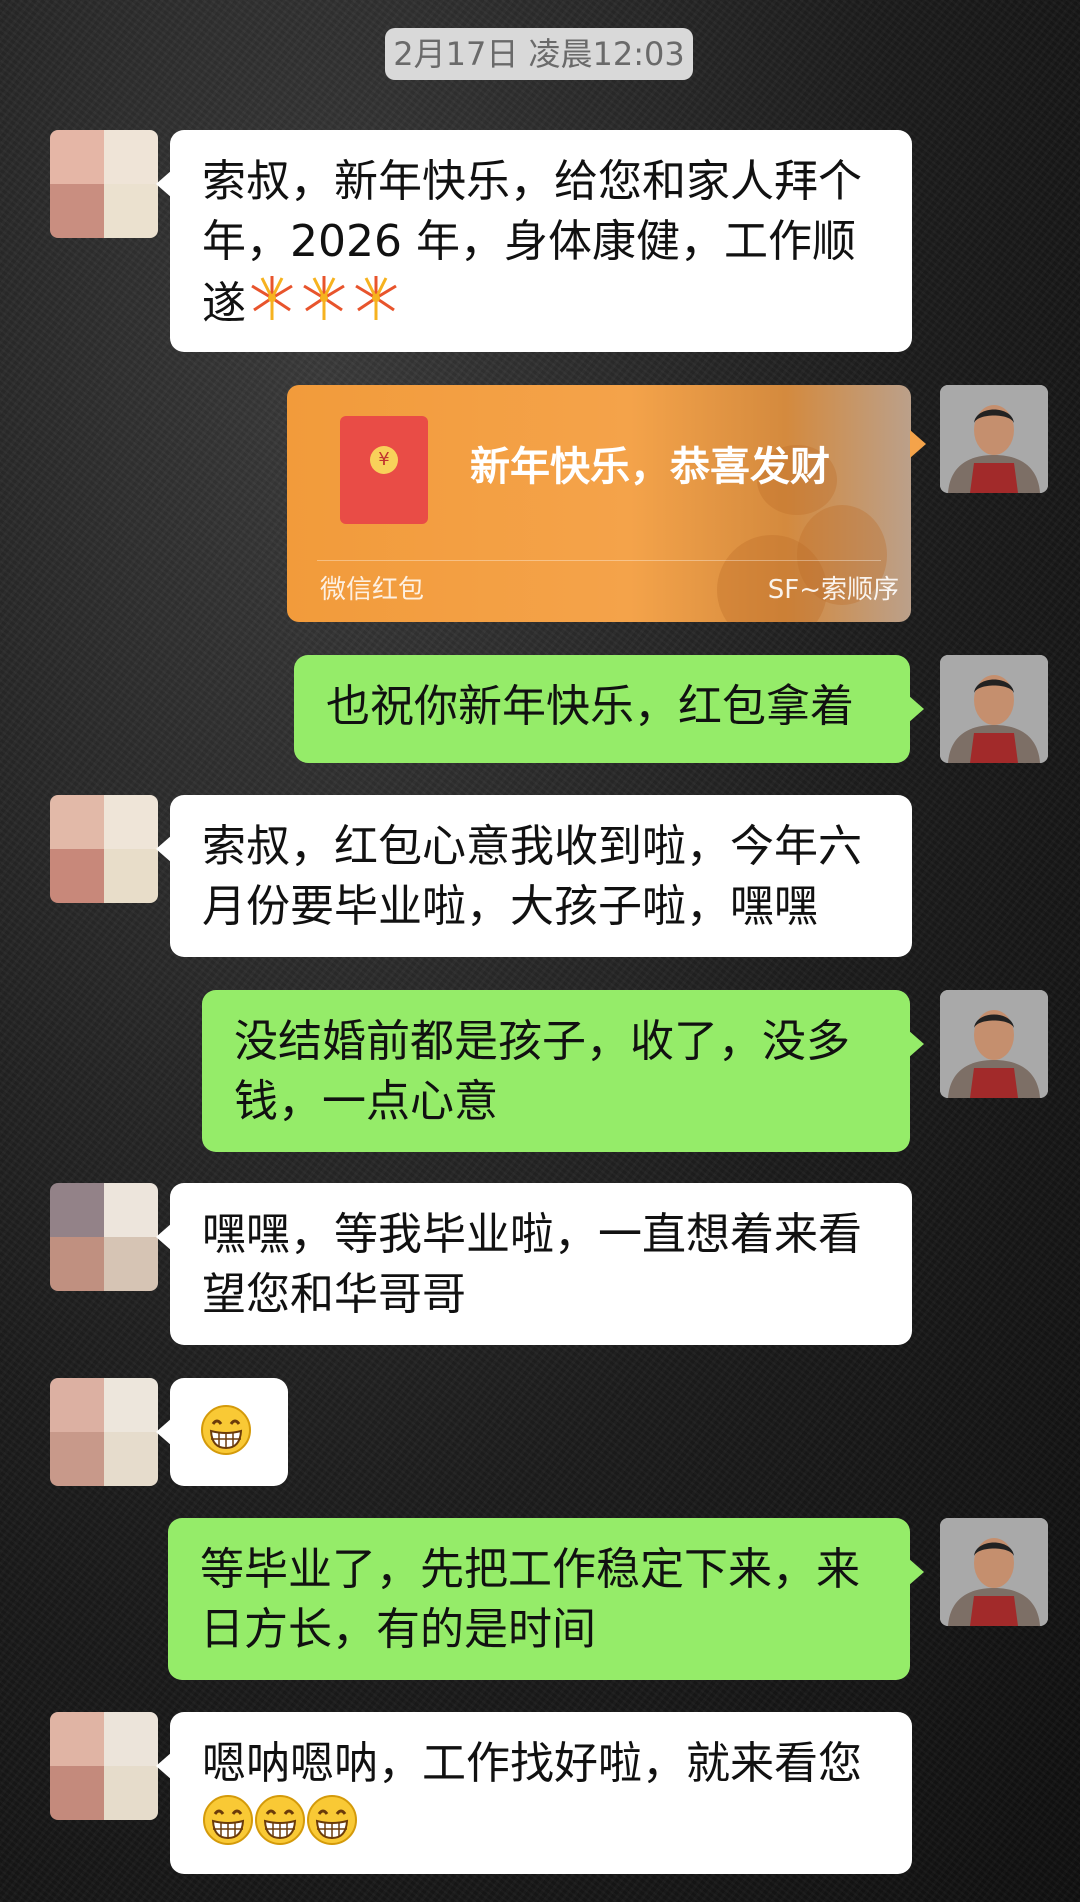 The image size is (1080, 1902). Describe the element at coordinates (542, 1041) in the screenshot. I see `message-line: 没结婚前都是孩子，收了，没多` at that location.